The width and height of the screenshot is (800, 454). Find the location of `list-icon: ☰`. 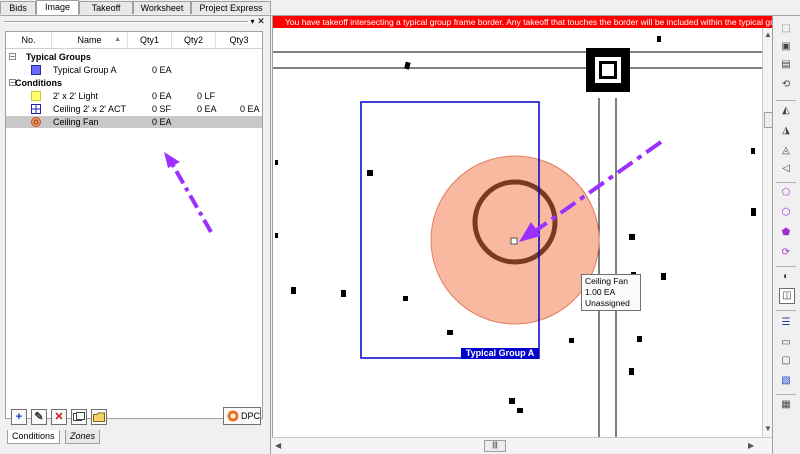

list-icon: ☰ is located at coordinates (786, 323).